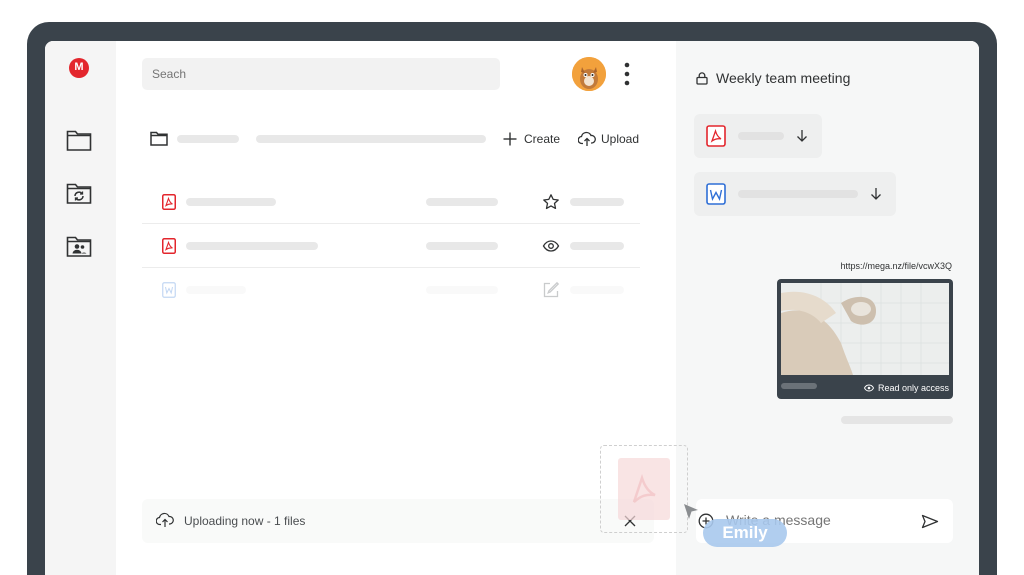  I want to click on path-placeholder, so click(371, 139).